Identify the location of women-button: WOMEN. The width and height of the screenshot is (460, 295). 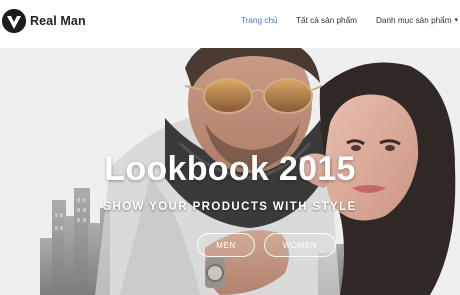
(300, 245).